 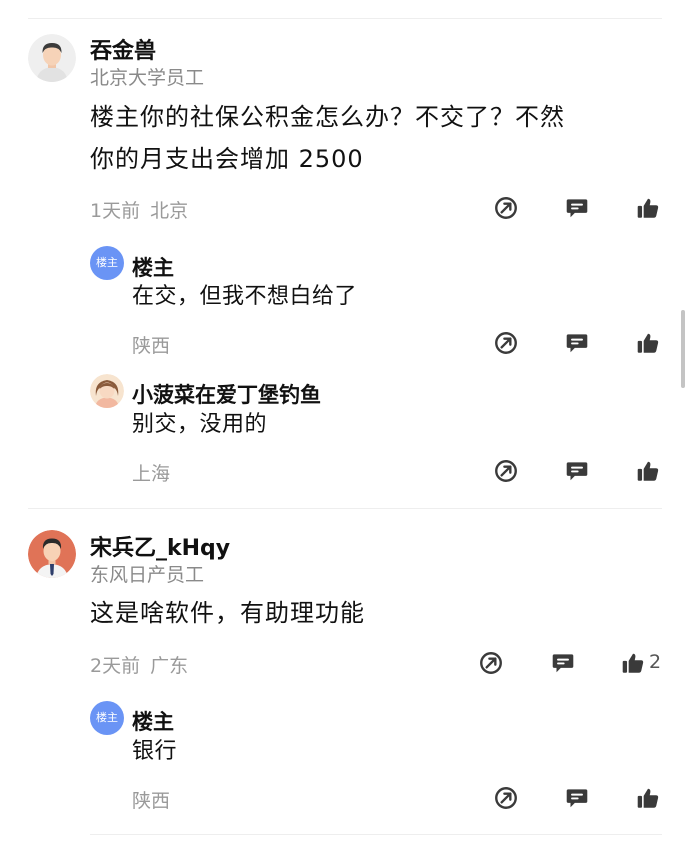 I want to click on comment-meta: 1天前 北京, so click(x=139, y=209).